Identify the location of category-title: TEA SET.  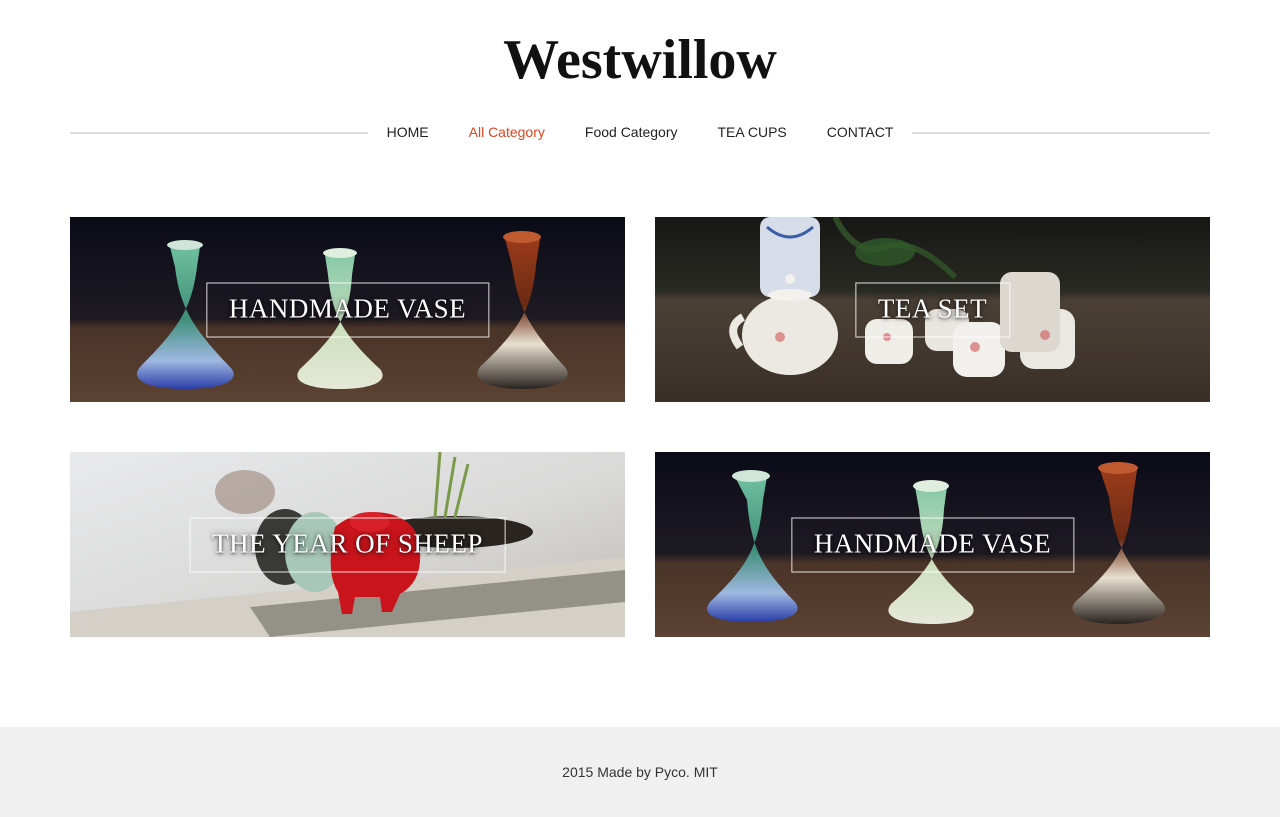
(932, 309).